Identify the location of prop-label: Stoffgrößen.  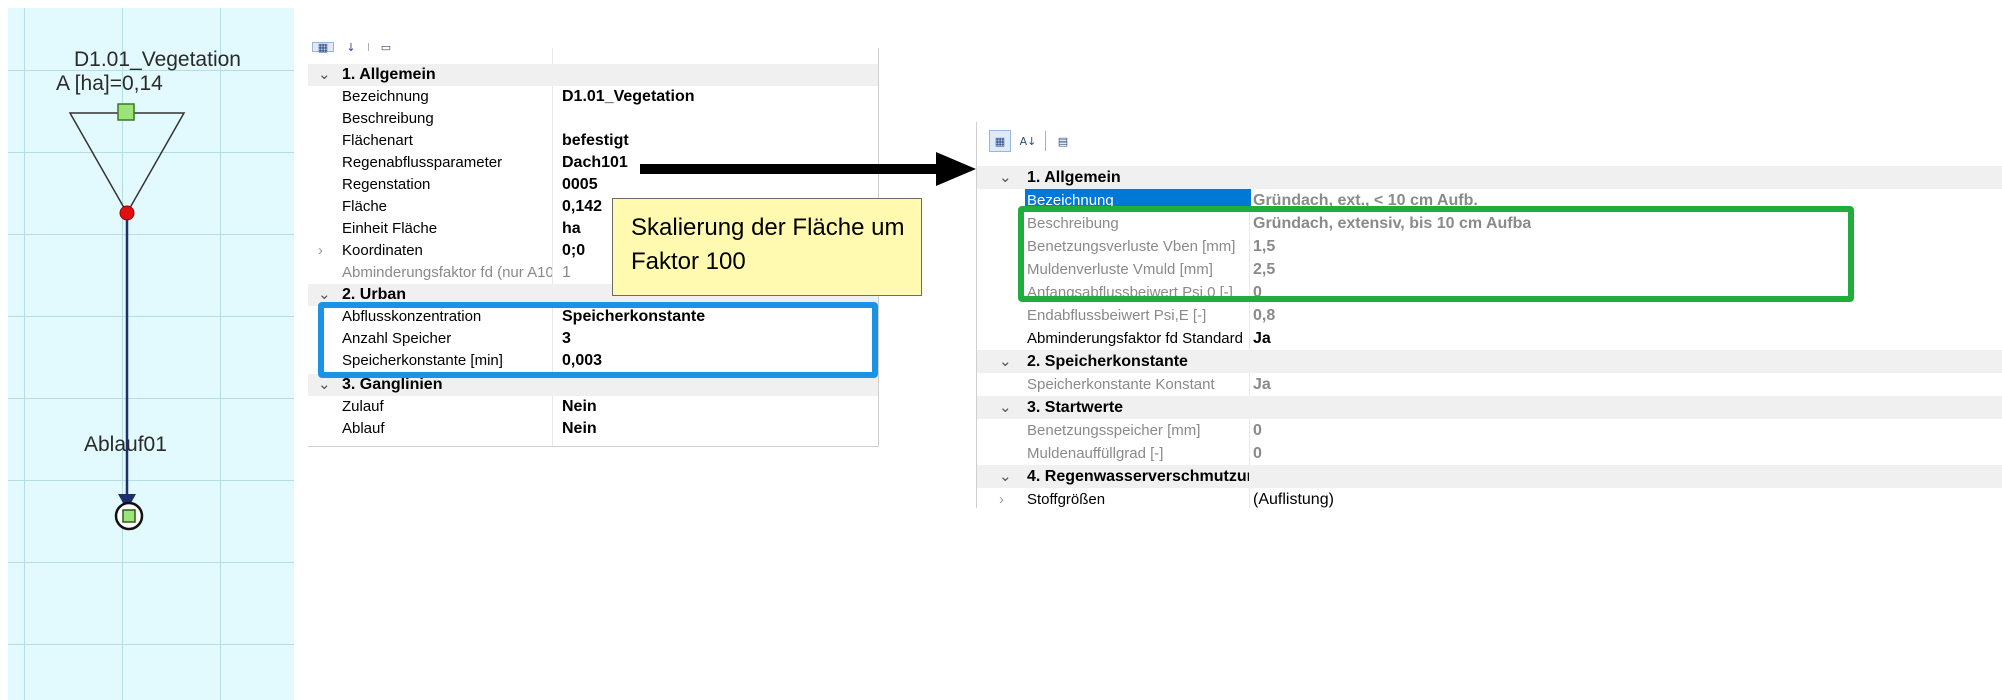
(1066, 499).